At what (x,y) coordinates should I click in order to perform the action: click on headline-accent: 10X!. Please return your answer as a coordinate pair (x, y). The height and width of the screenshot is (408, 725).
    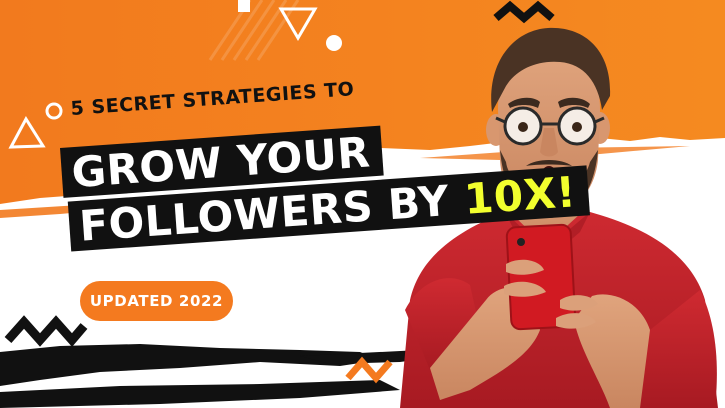
    Looking at the image, I should click on (520, 195).